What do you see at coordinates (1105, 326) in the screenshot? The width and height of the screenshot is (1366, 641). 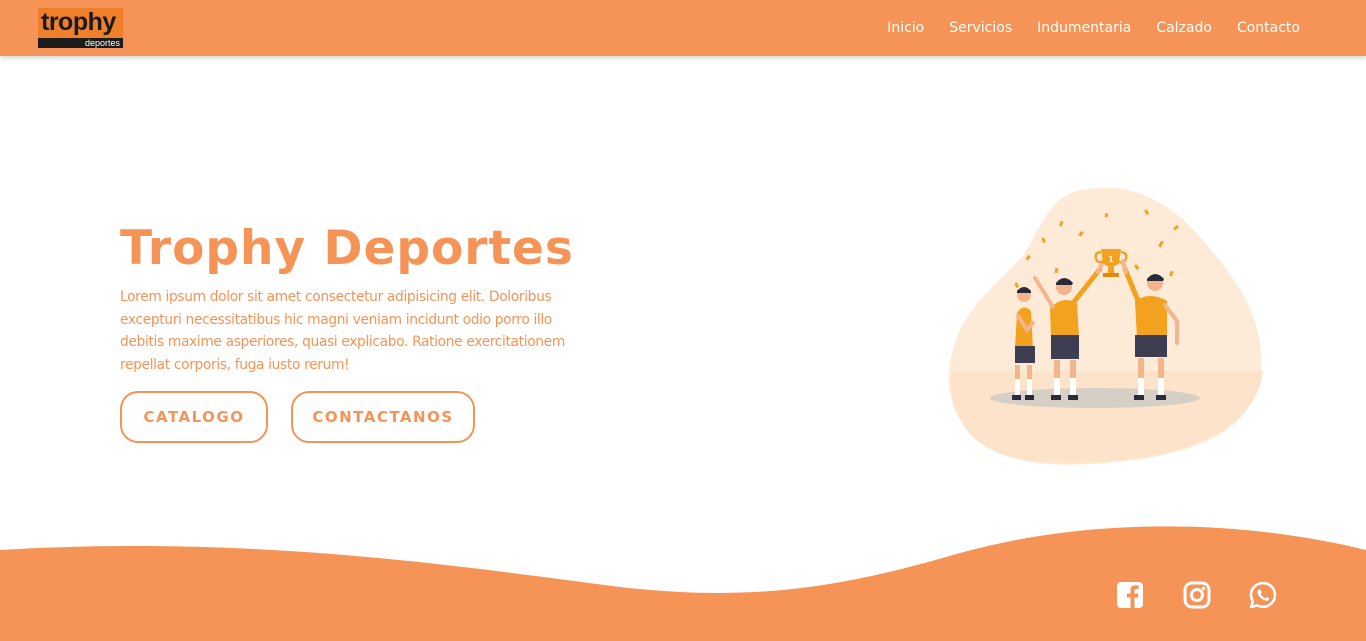 I see `team-trophy-illustration: 1` at bounding box center [1105, 326].